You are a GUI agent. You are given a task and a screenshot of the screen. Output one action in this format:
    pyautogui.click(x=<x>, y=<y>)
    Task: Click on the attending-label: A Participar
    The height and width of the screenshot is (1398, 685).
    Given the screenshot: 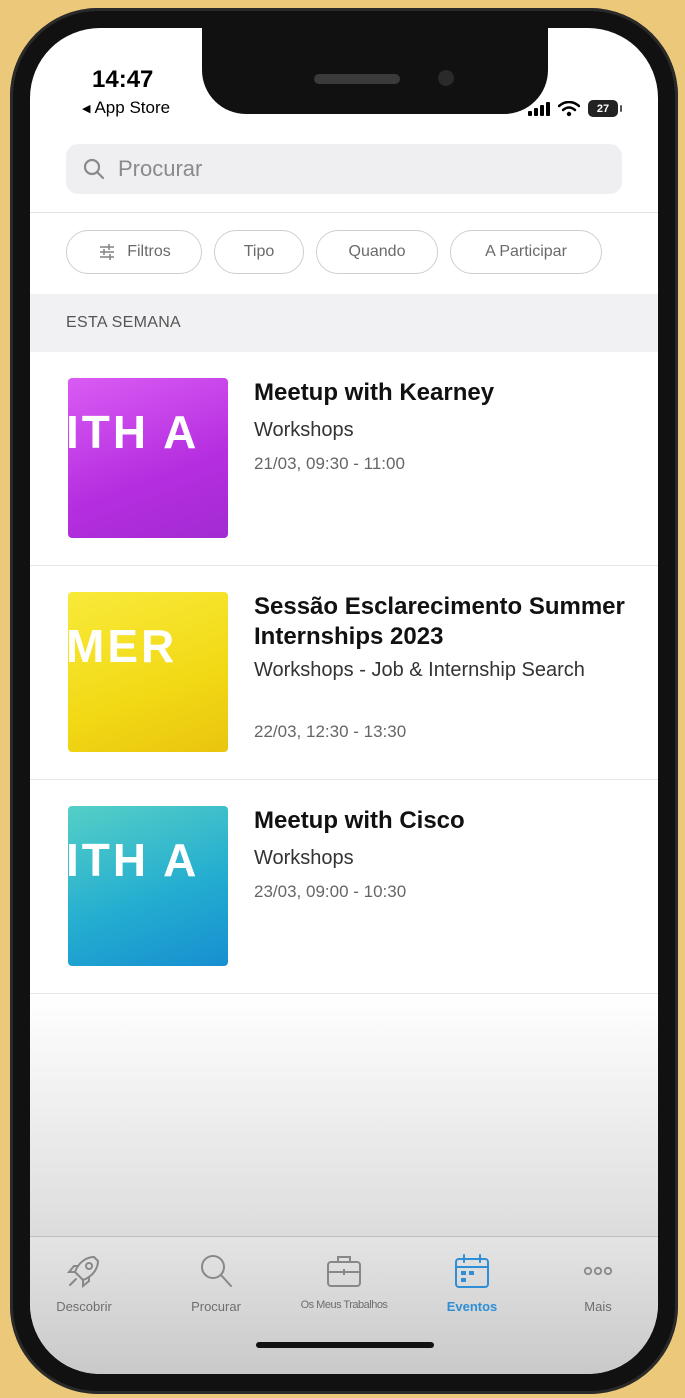 What is the action you would take?
    pyautogui.click(x=526, y=251)
    